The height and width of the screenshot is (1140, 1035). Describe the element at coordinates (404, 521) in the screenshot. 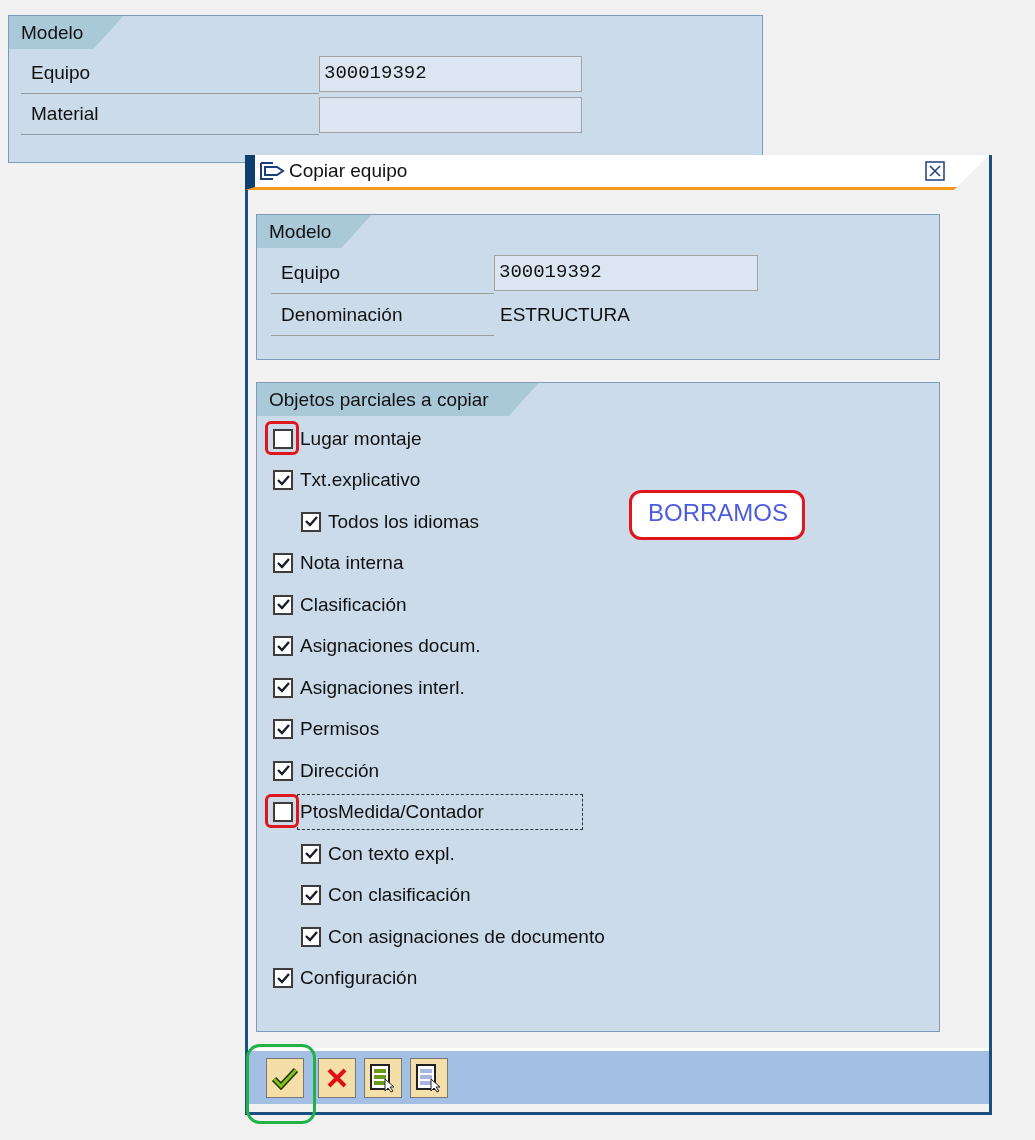

I see `checkbox-label: Todos los idiomas` at that location.